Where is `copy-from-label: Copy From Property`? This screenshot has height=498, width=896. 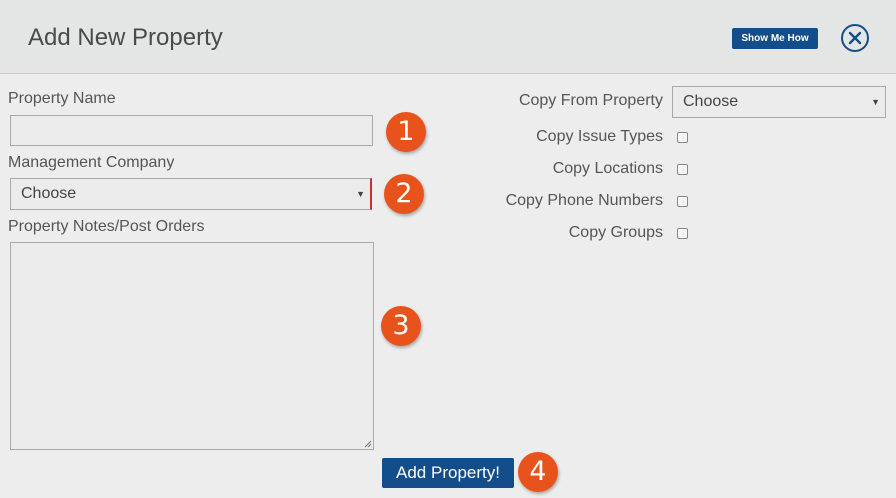
copy-from-label: Copy From Property is located at coordinates (590, 100).